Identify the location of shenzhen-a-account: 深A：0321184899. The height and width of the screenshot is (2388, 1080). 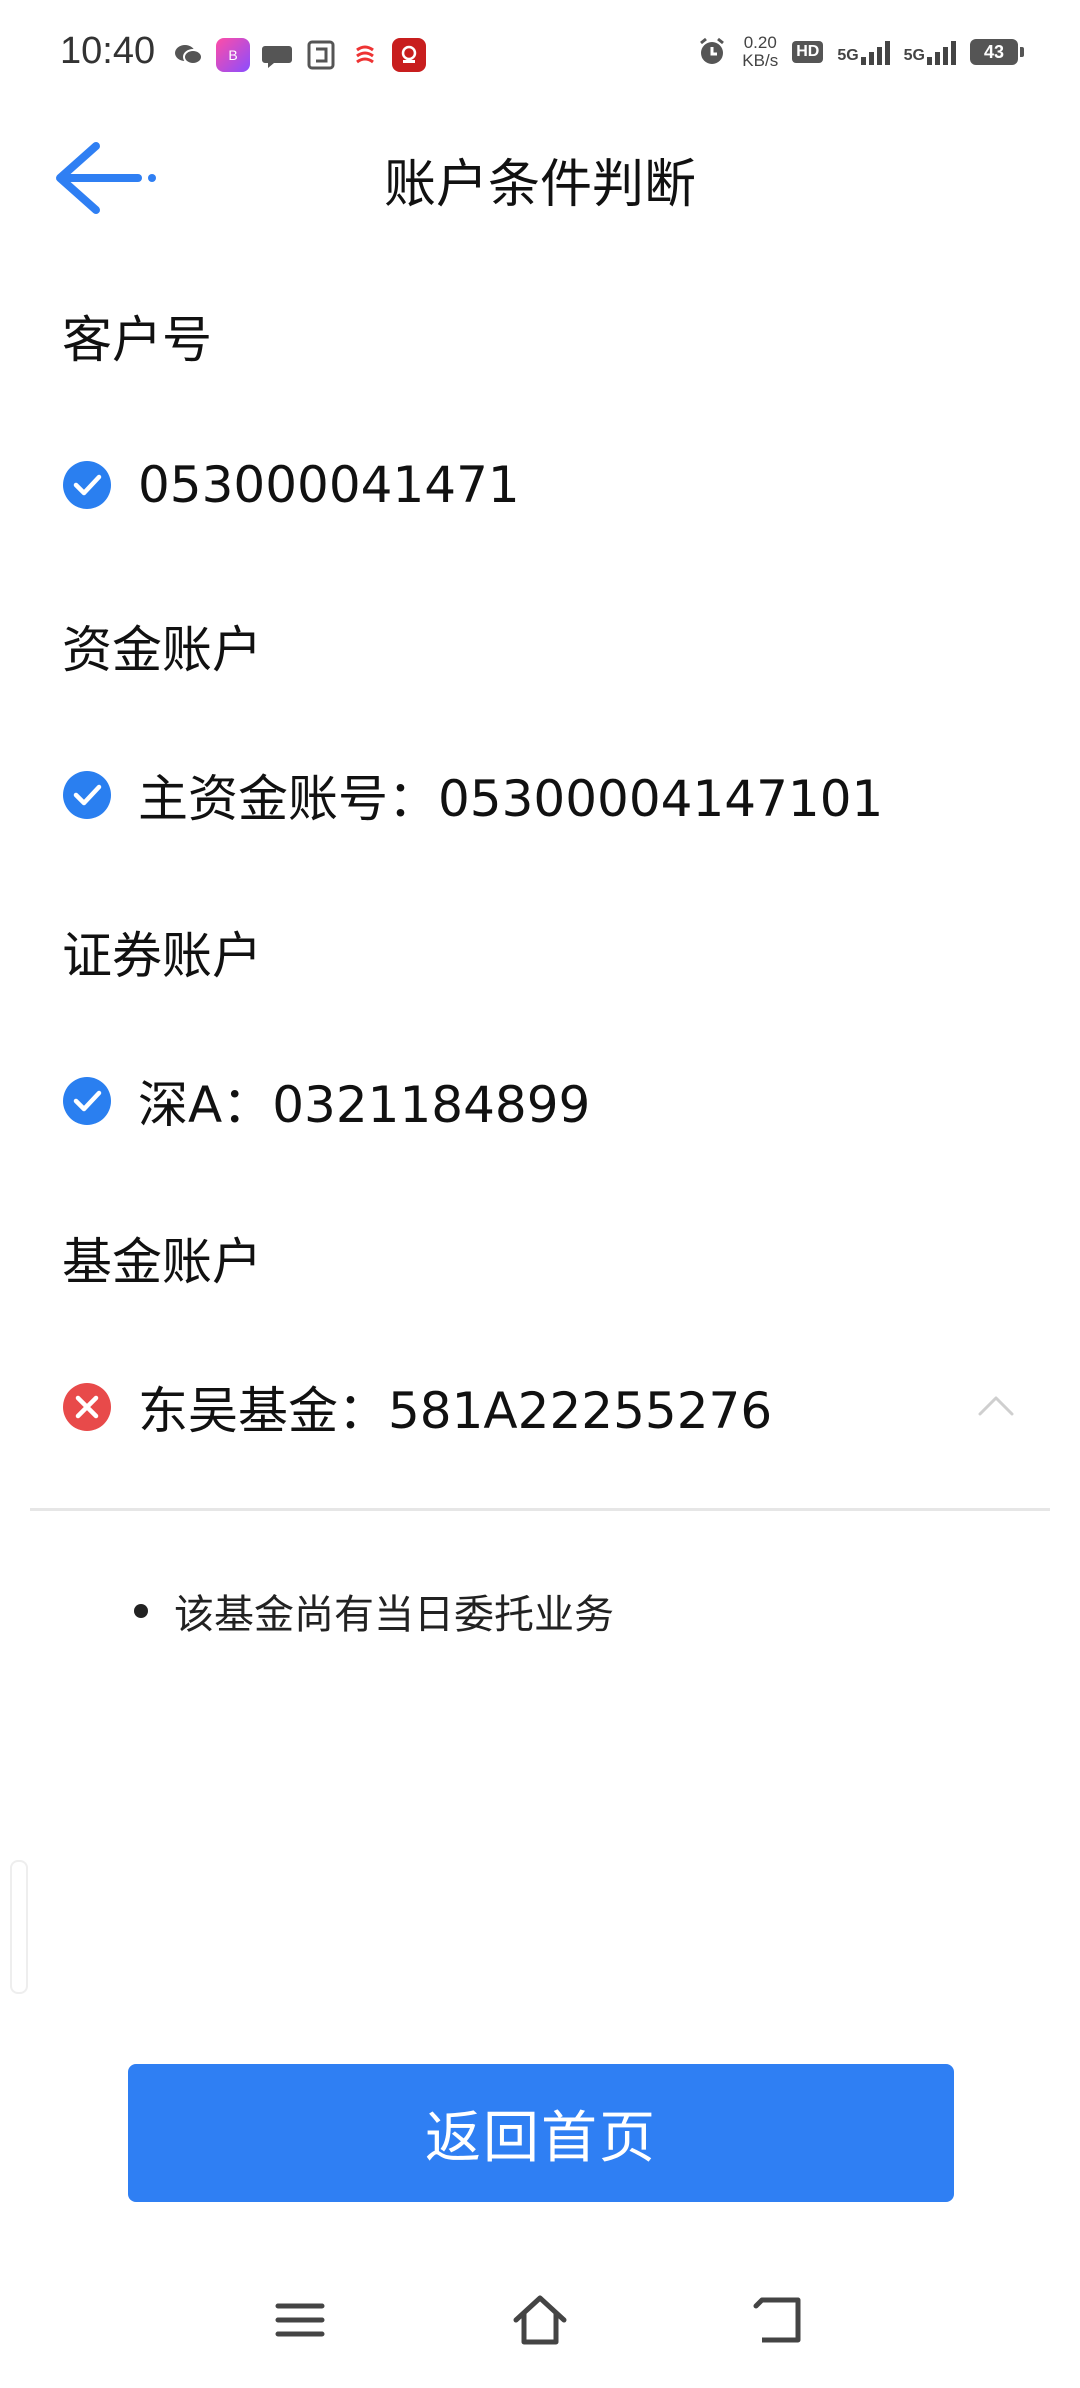
(364, 1105).